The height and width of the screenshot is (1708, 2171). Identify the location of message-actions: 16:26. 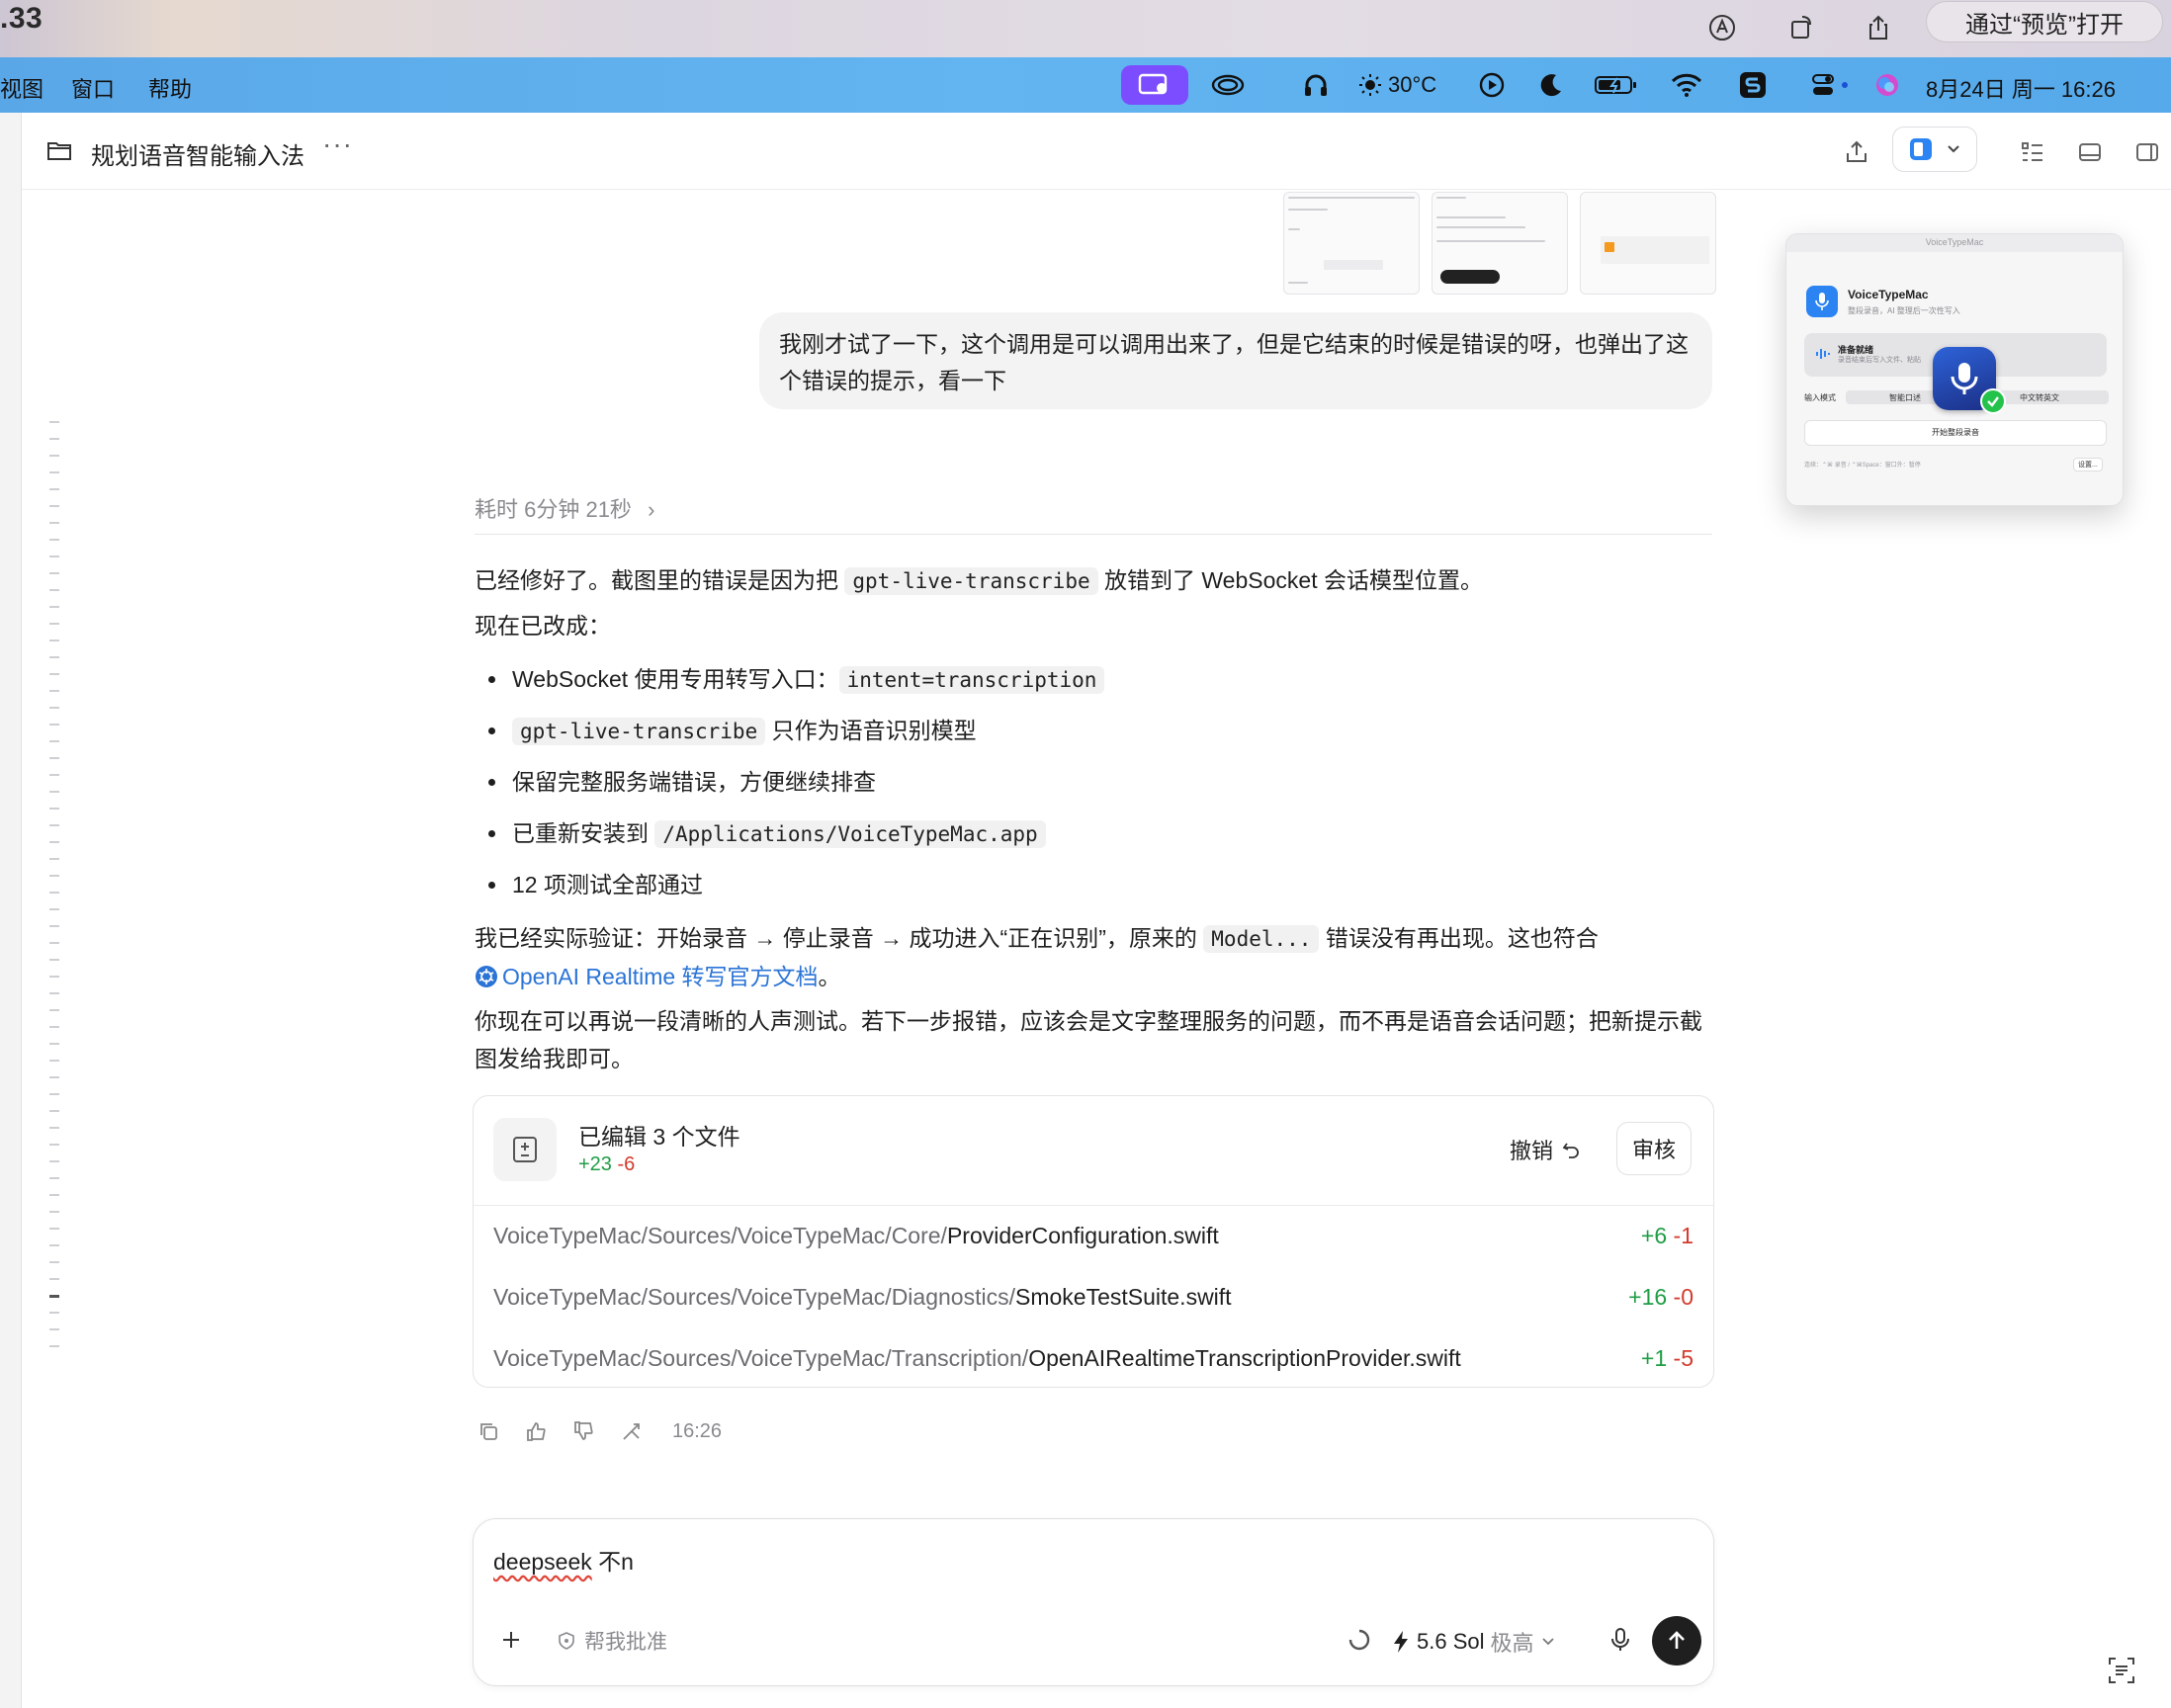
(598, 1431).